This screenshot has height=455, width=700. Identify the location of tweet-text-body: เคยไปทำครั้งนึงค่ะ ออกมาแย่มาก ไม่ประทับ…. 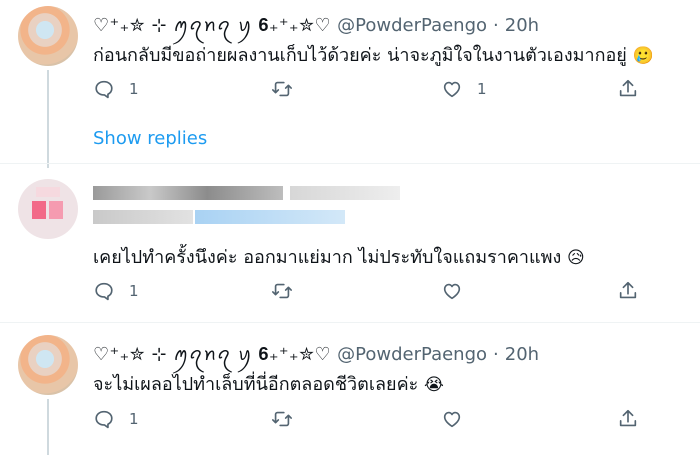
(327, 257).